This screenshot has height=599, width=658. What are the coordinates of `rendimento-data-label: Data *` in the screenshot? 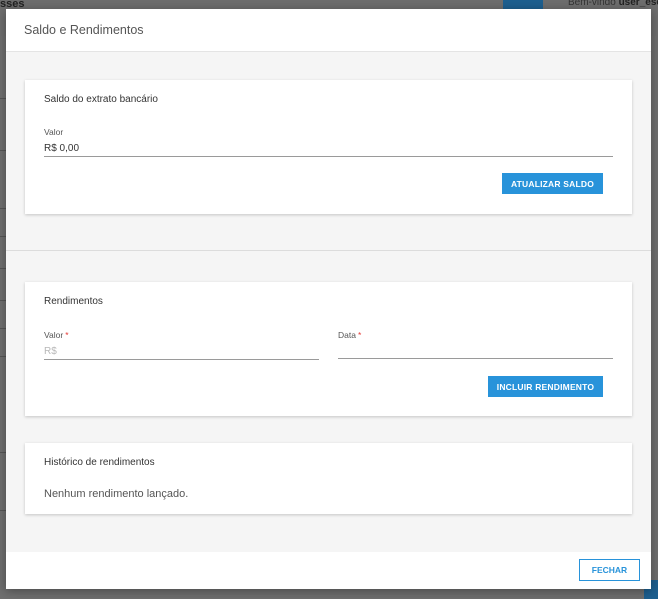 It's located at (350, 335).